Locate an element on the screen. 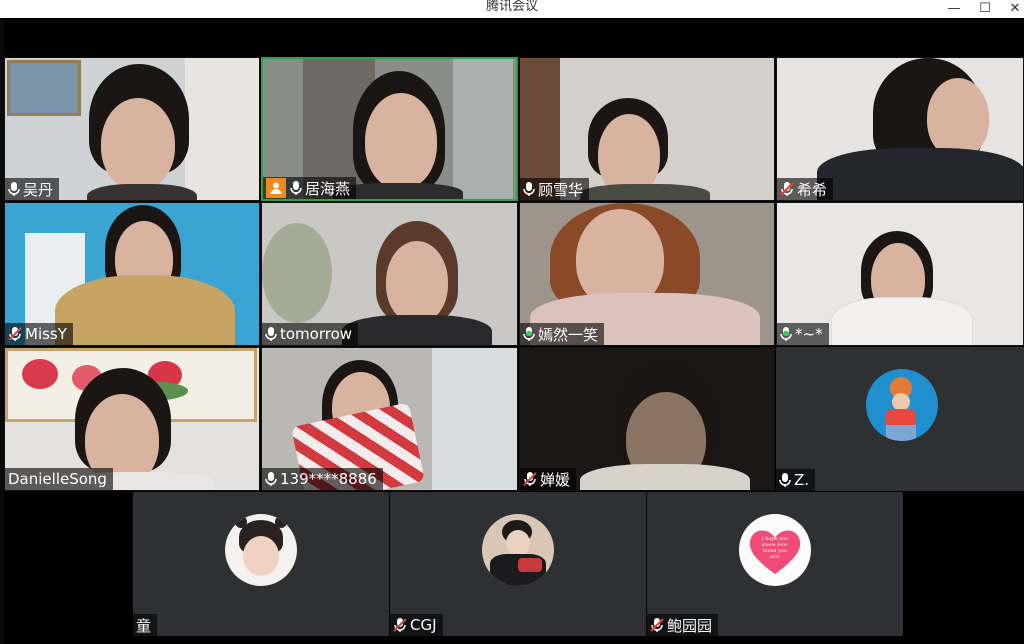  minimize-button: — is located at coordinates (954, 9).